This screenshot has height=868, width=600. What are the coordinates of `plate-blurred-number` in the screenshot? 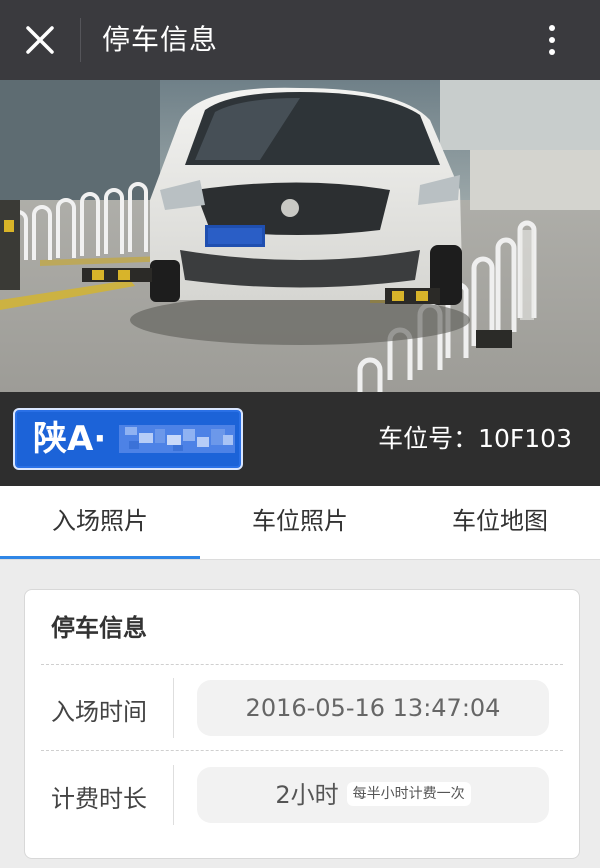 It's located at (177, 439).